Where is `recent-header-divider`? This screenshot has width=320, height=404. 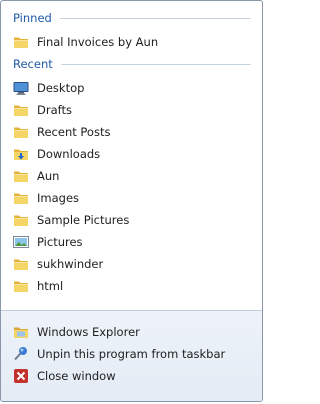 recent-header-divider is located at coordinates (155, 64).